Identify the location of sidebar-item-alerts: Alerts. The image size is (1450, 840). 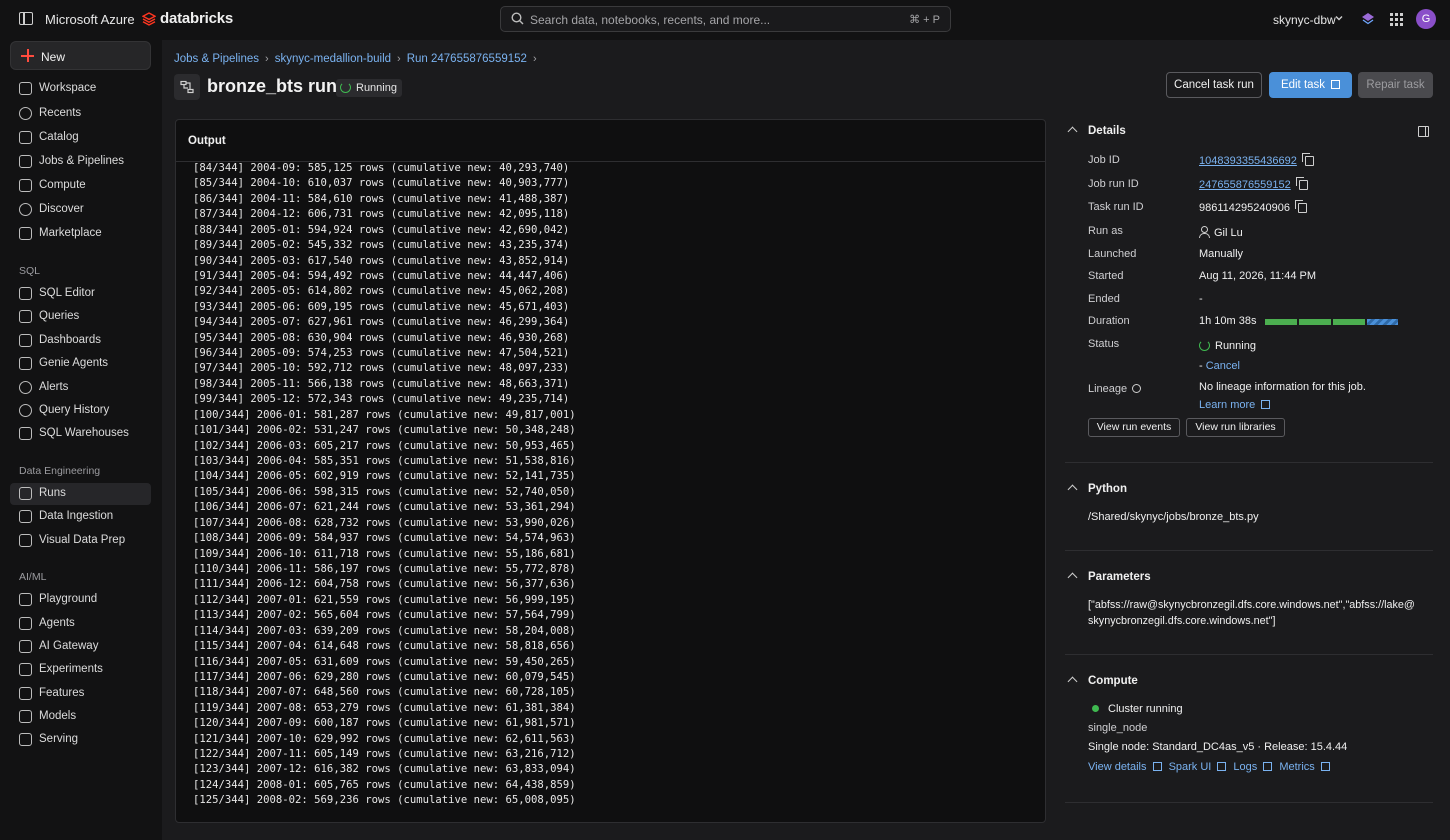
(80, 388).